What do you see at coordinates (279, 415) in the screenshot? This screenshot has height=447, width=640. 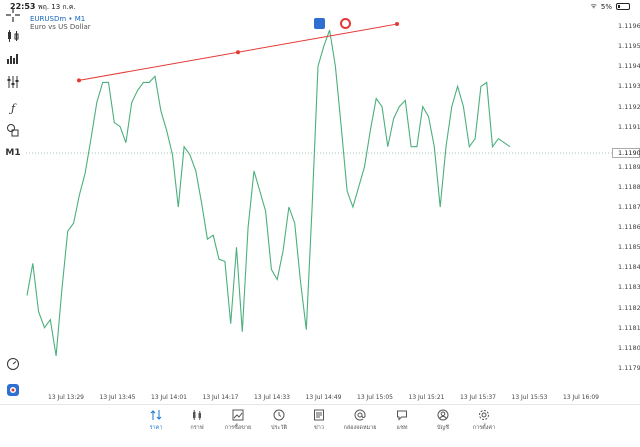 I see `history-icon` at bounding box center [279, 415].